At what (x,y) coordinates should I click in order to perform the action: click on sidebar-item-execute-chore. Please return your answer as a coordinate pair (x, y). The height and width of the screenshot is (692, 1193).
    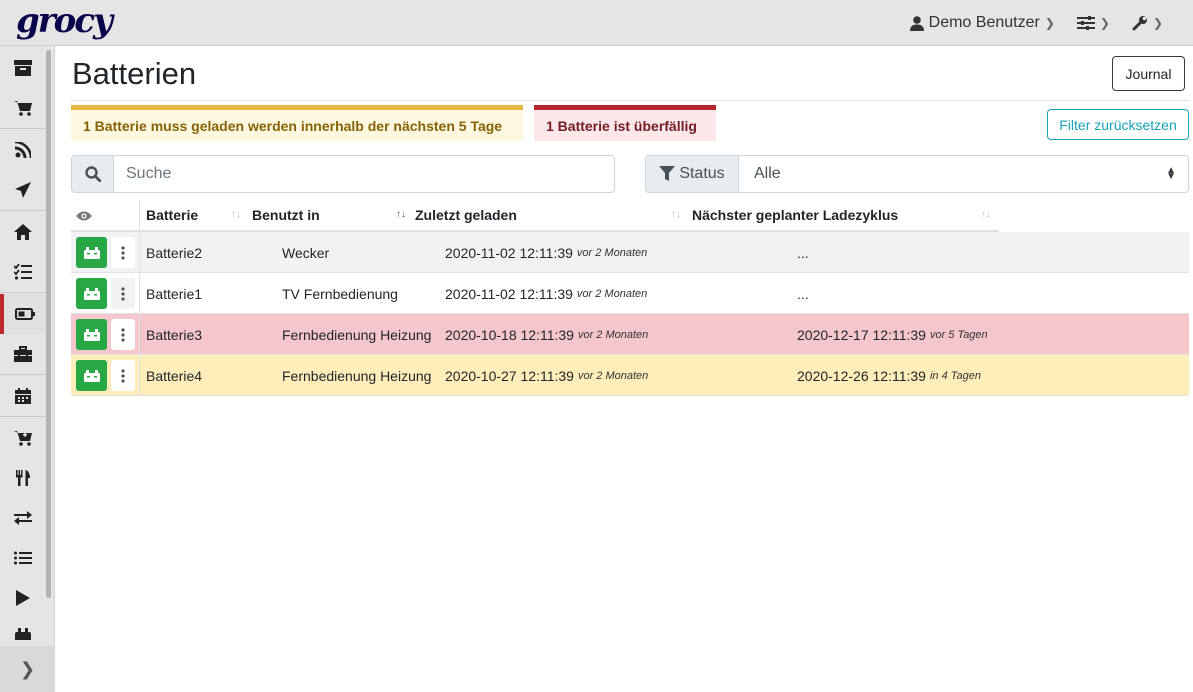
    Looking at the image, I should click on (23, 598).